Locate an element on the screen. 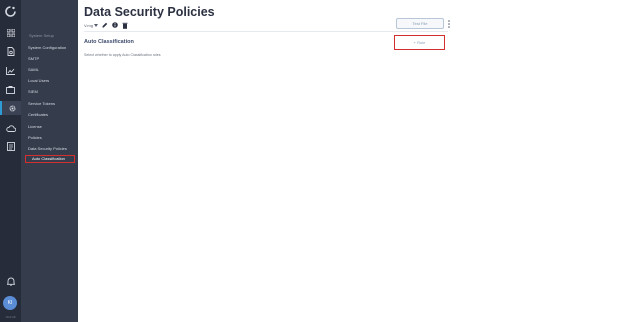  settings-icon is located at coordinates (11, 108).